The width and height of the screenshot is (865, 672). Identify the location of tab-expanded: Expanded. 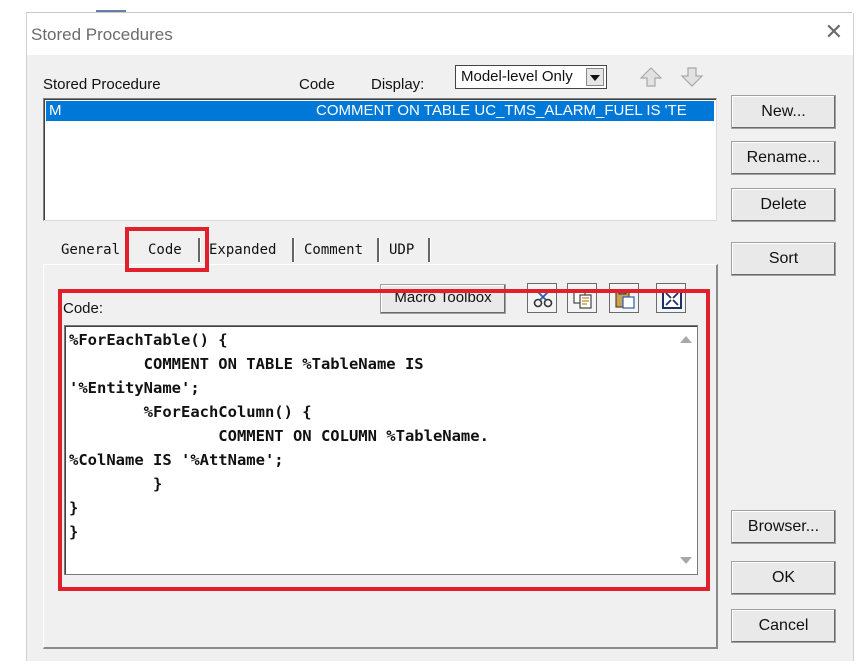
(242, 250).